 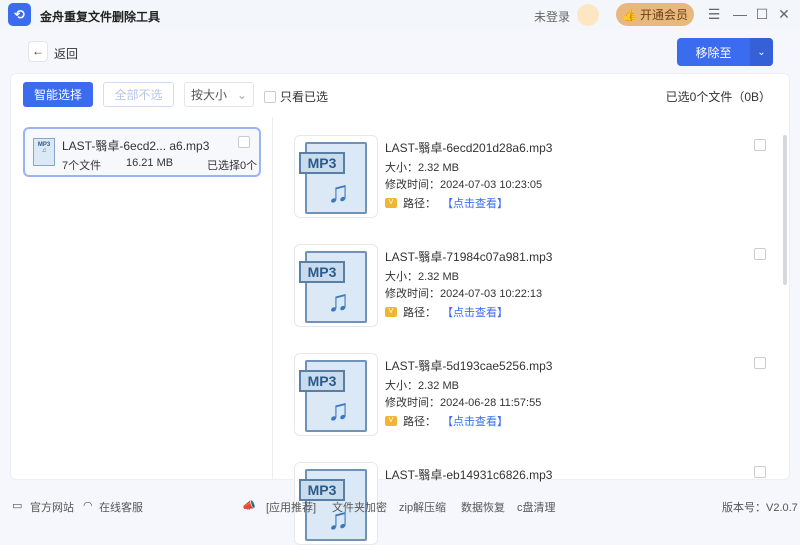 I want to click on scrollbar, so click(x=785, y=210).